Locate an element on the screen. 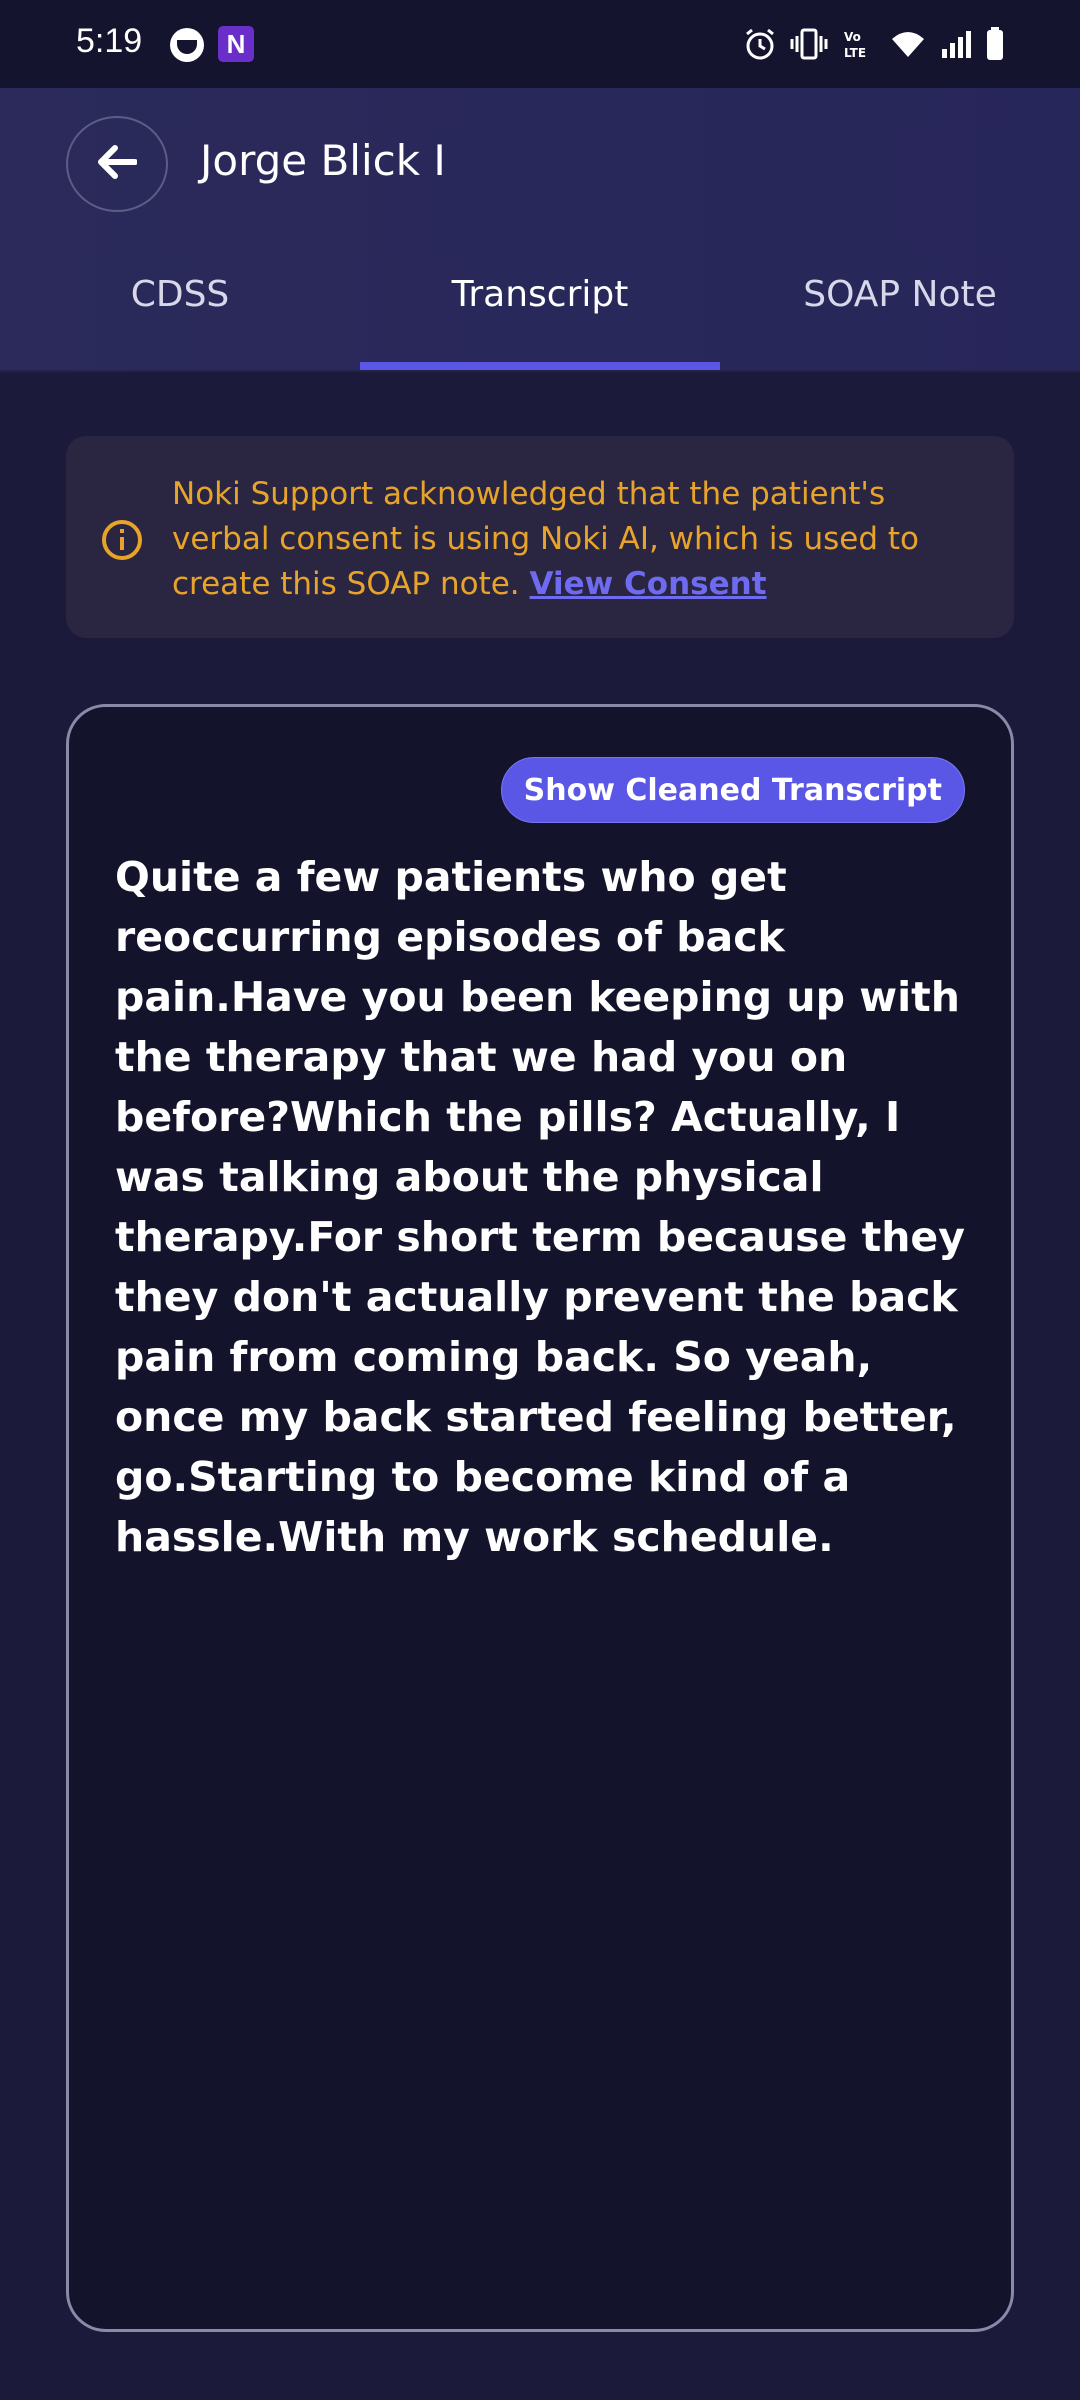  face-icon is located at coordinates (187, 45).